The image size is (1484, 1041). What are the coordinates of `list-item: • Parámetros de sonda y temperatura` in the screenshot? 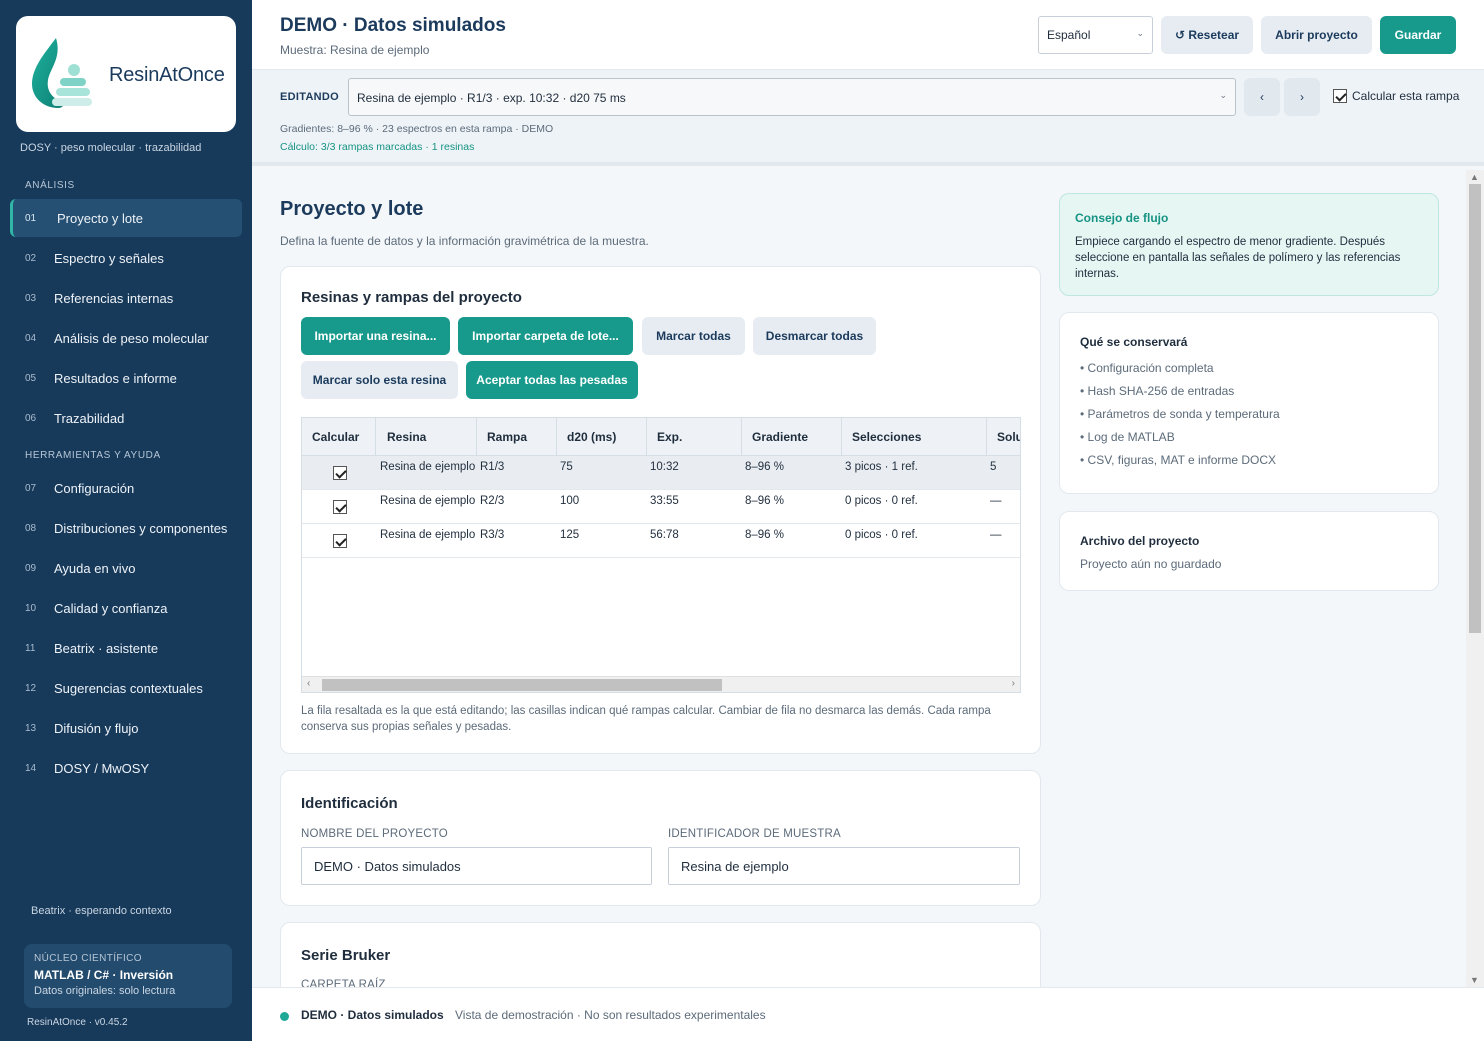 It's located at (1180, 414).